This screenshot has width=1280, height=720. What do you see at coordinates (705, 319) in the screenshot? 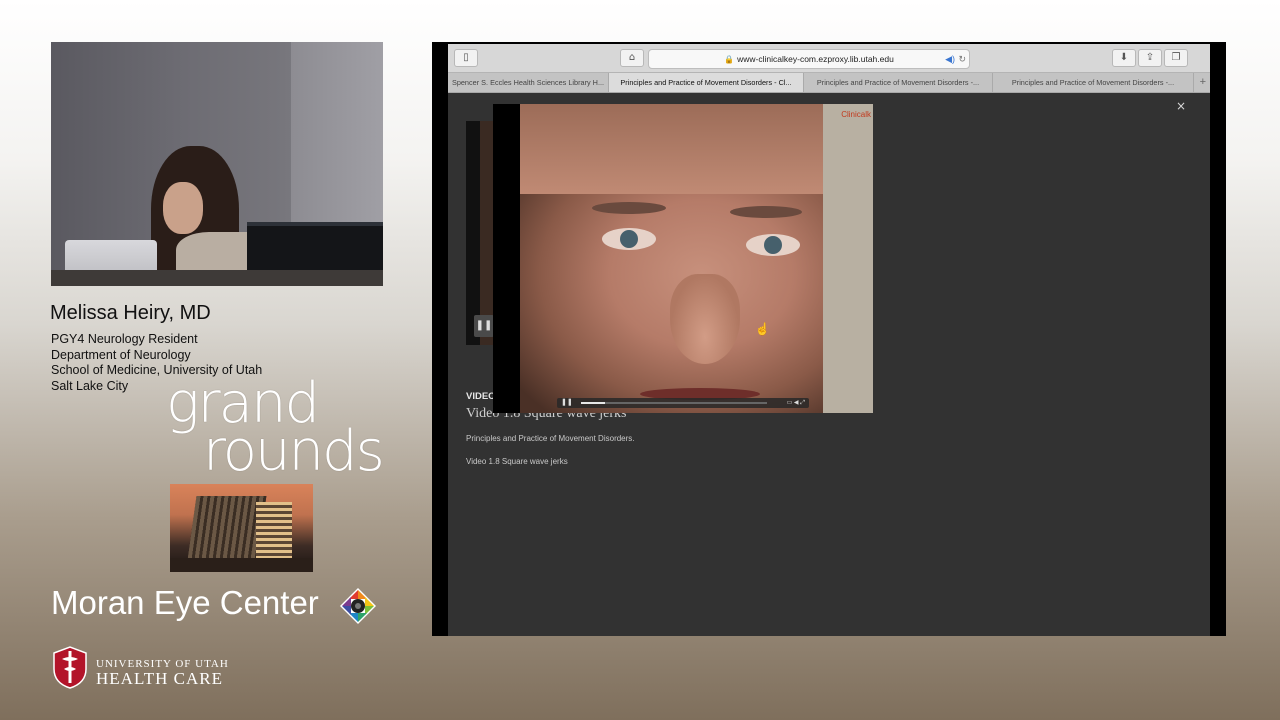
I see `nose` at bounding box center [705, 319].